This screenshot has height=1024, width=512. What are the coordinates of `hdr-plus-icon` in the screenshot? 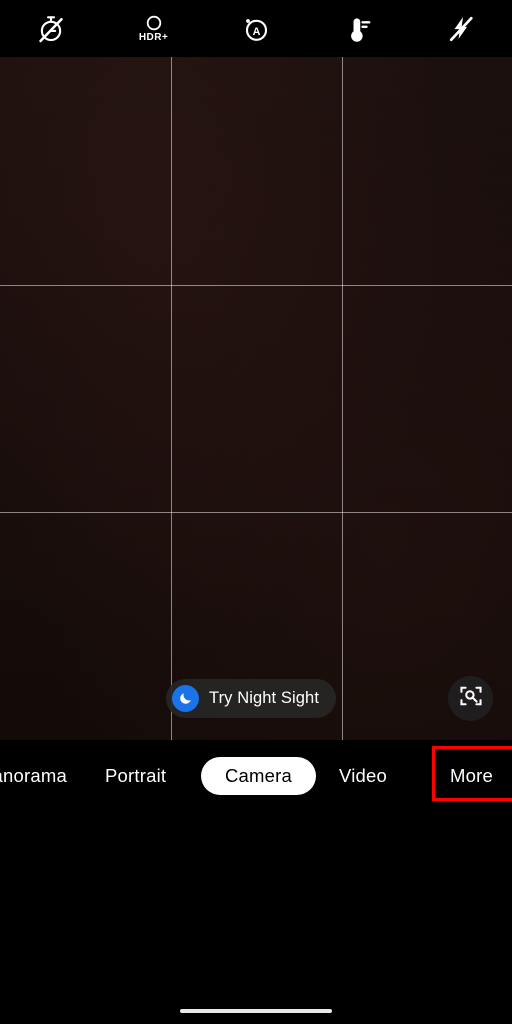 It's located at (154, 23).